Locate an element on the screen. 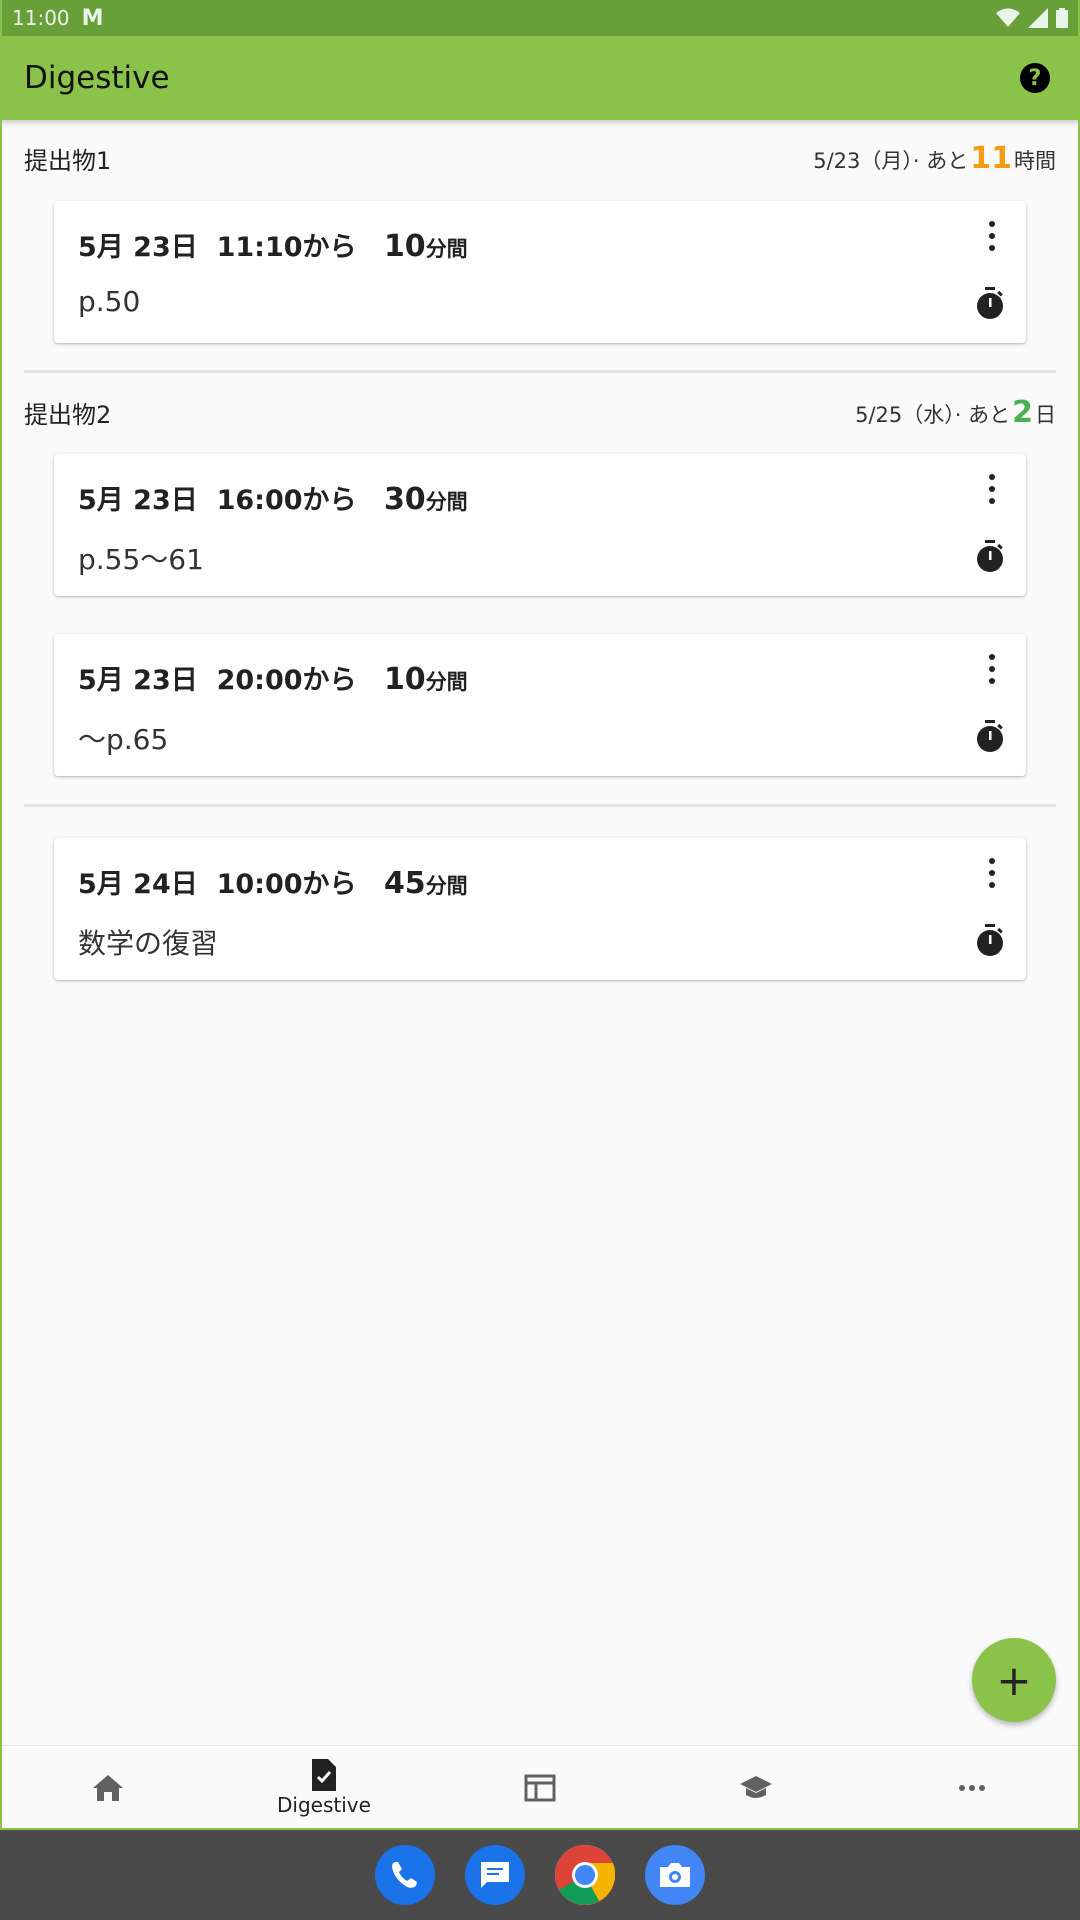 Image resolution: width=1080 pixels, height=1920 pixels. timetable-icon is located at coordinates (540, 1788).